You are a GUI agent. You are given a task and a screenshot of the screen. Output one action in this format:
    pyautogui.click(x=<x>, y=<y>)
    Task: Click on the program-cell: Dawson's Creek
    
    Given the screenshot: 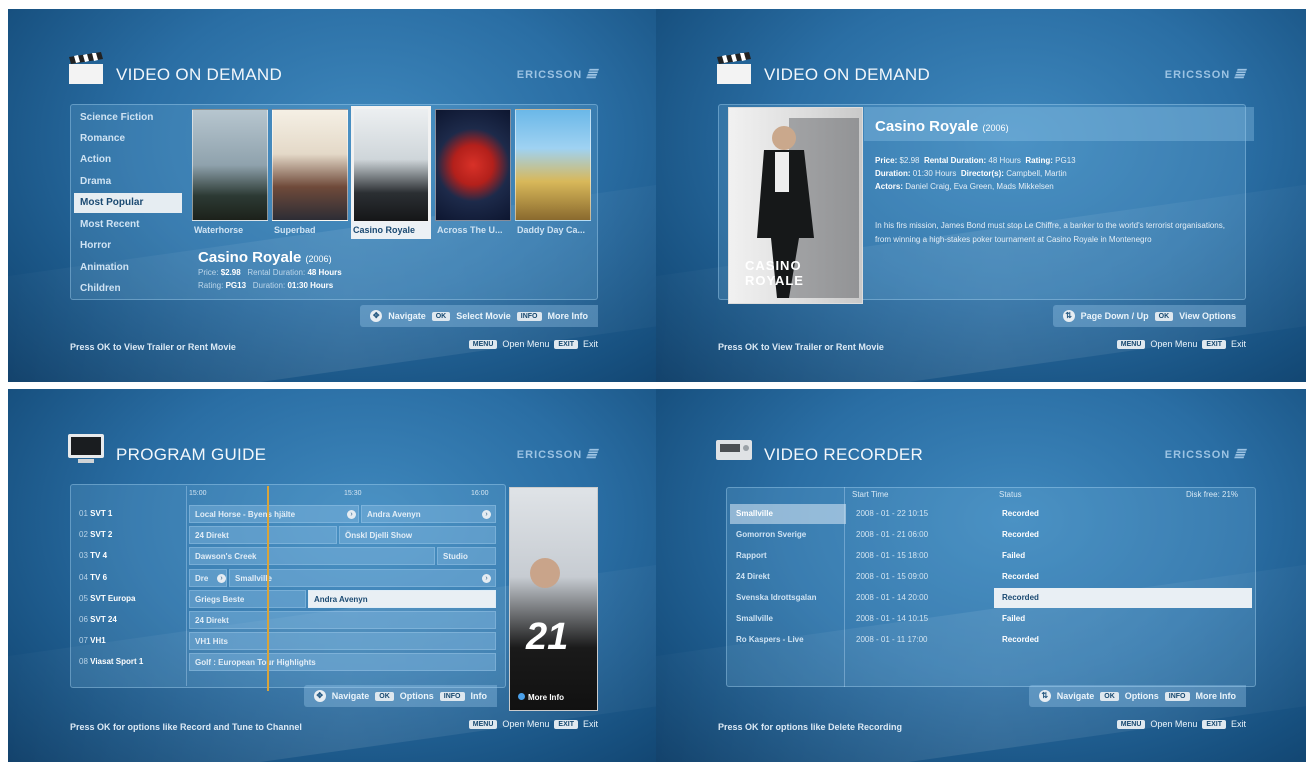 What is the action you would take?
    pyautogui.click(x=312, y=556)
    